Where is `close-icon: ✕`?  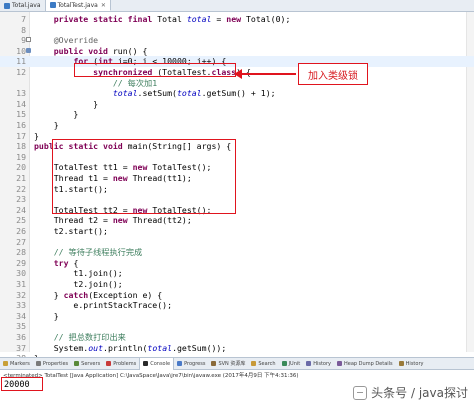 close-icon: ✕ is located at coordinates (103, 5).